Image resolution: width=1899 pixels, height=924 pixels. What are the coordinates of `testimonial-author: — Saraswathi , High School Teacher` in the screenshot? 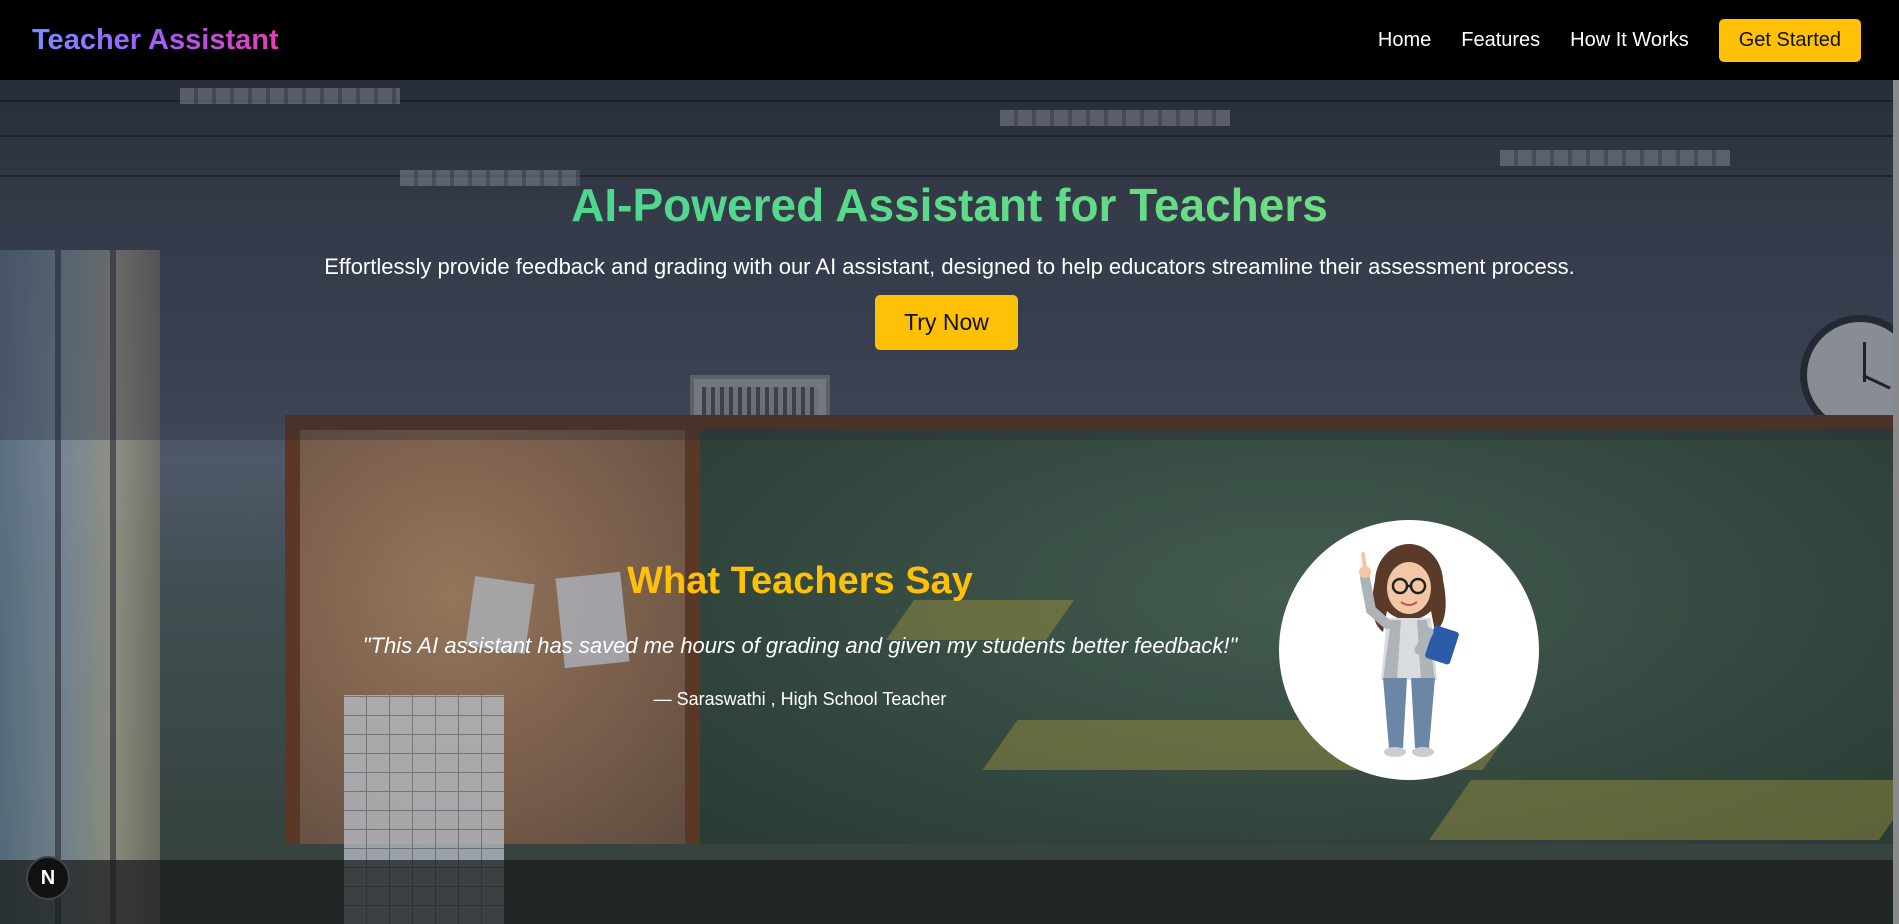 It's located at (800, 699).